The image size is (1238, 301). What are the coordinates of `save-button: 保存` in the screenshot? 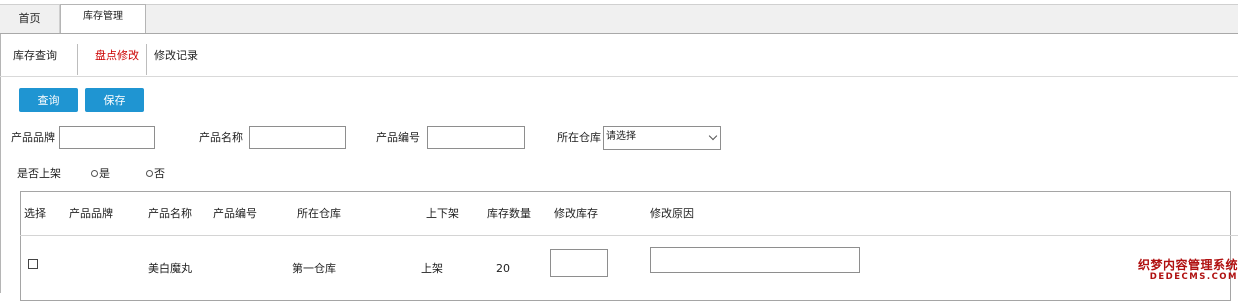 It's located at (114, 100).